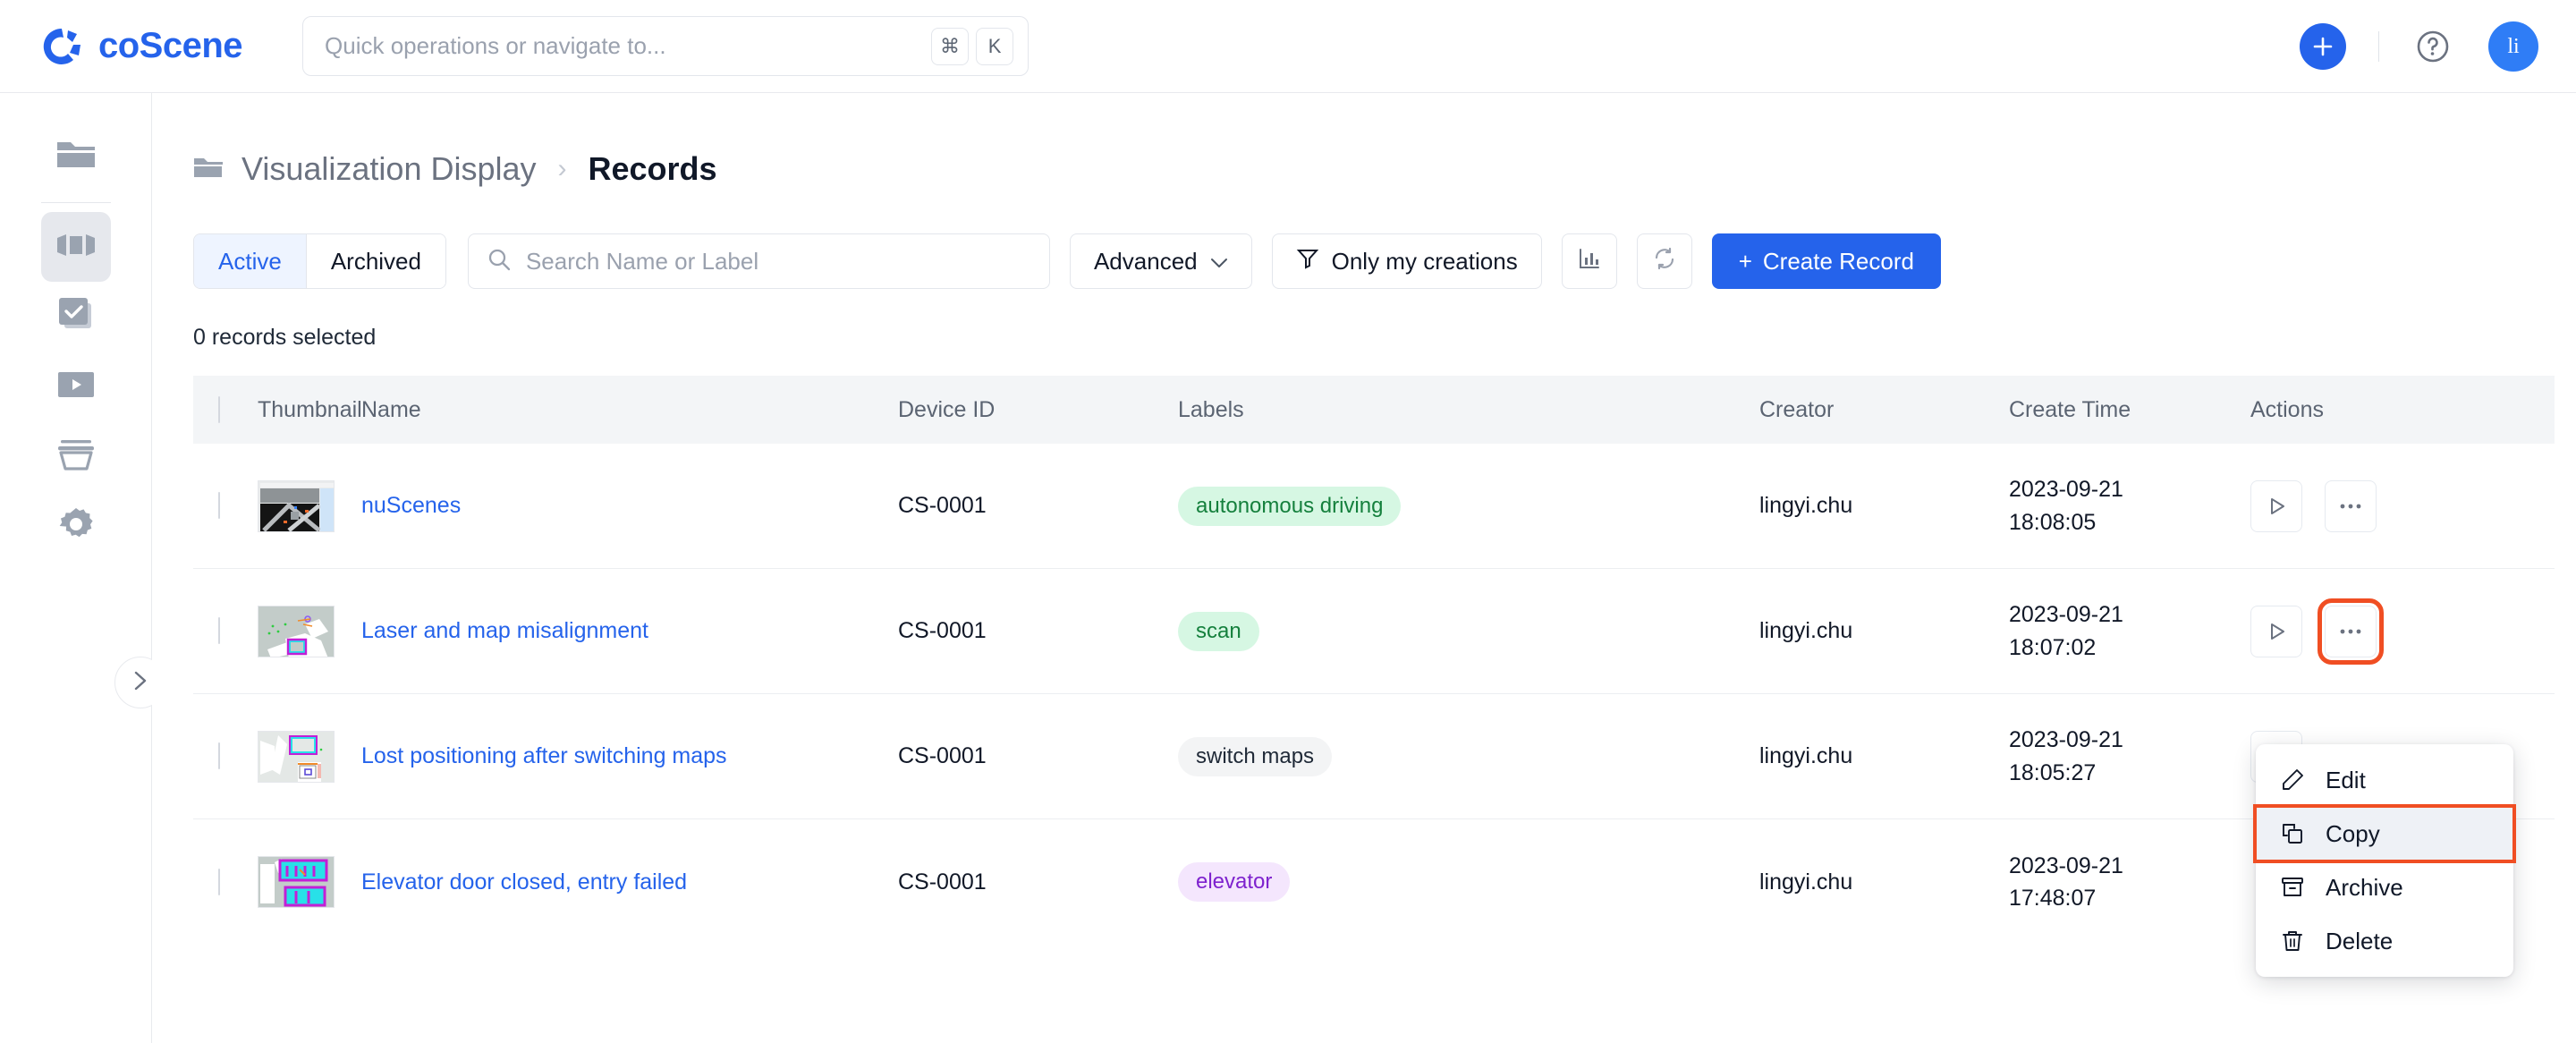 The image size is (2576, 1043). What do you see at coordinates (2070, 409) in the screenshot?
I see `column-create-time: Create Time` at bounding box center [2070, 409].